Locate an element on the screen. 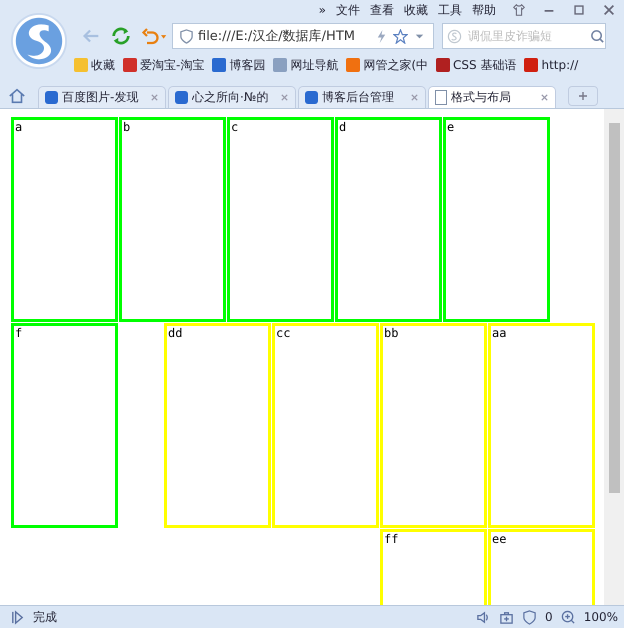  plus-icon is located at coordinates (583, 96).